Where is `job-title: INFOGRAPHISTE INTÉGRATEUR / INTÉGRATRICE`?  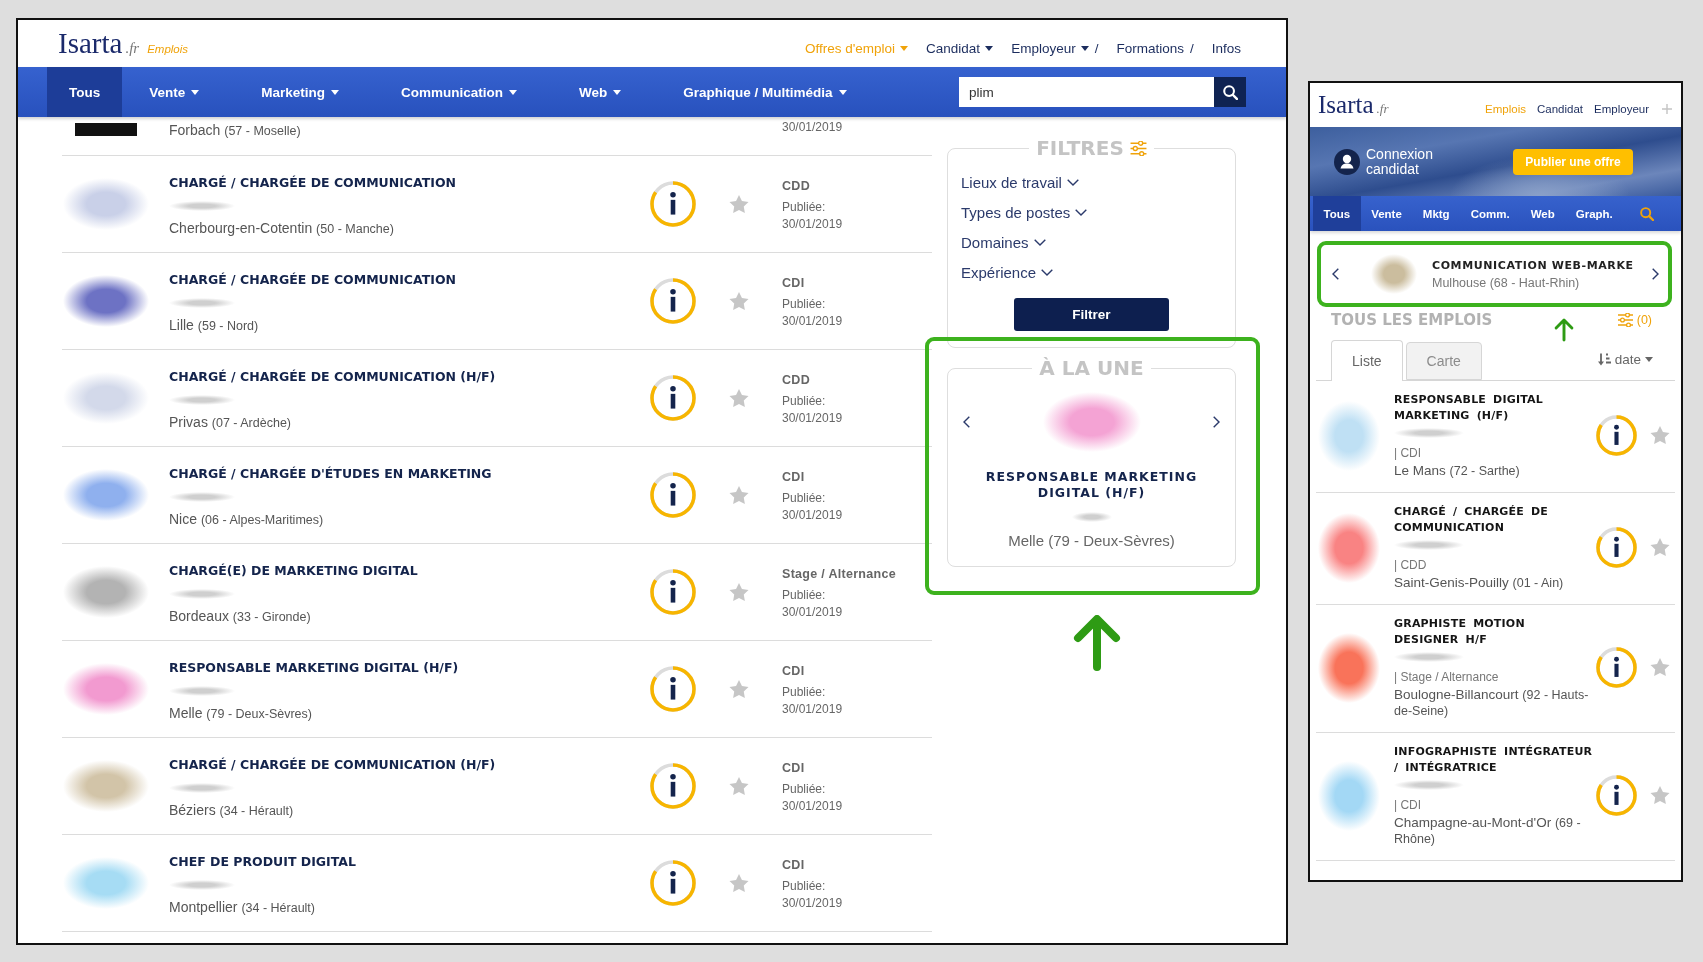 job-title: INFOGRAPHISTE INTÉGRATEUR / INTÉGRATRICE is located at coordinates (1494, 759).